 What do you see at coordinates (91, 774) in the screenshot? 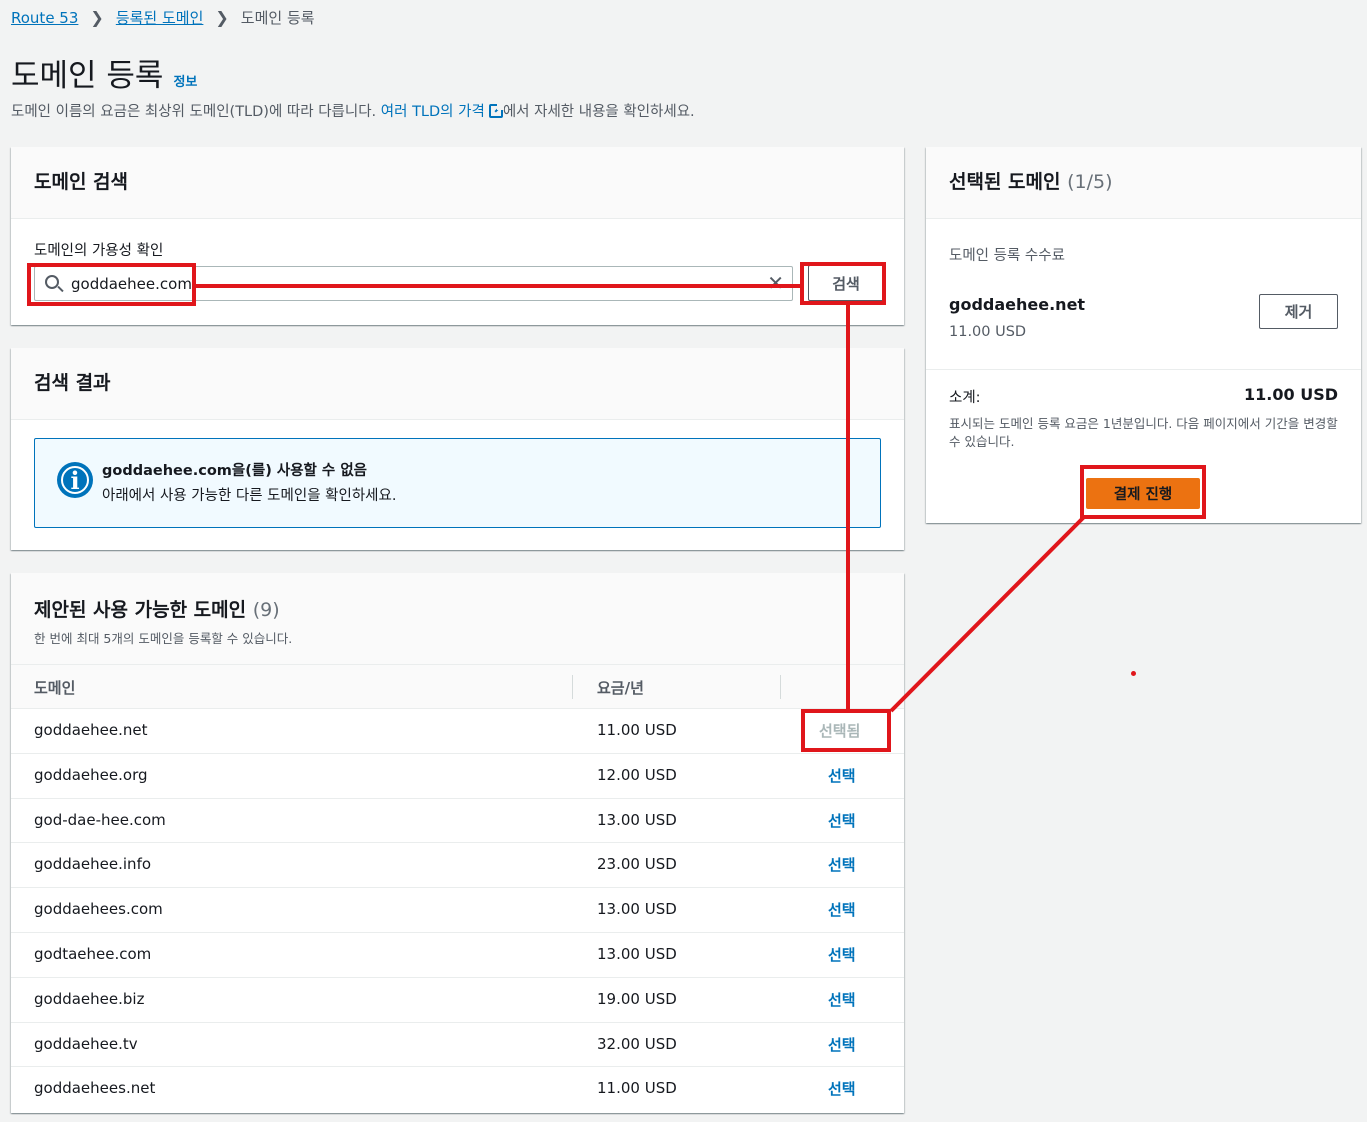
I see `domain-cell: goddaehee.org` at bounding box center [91, 774].